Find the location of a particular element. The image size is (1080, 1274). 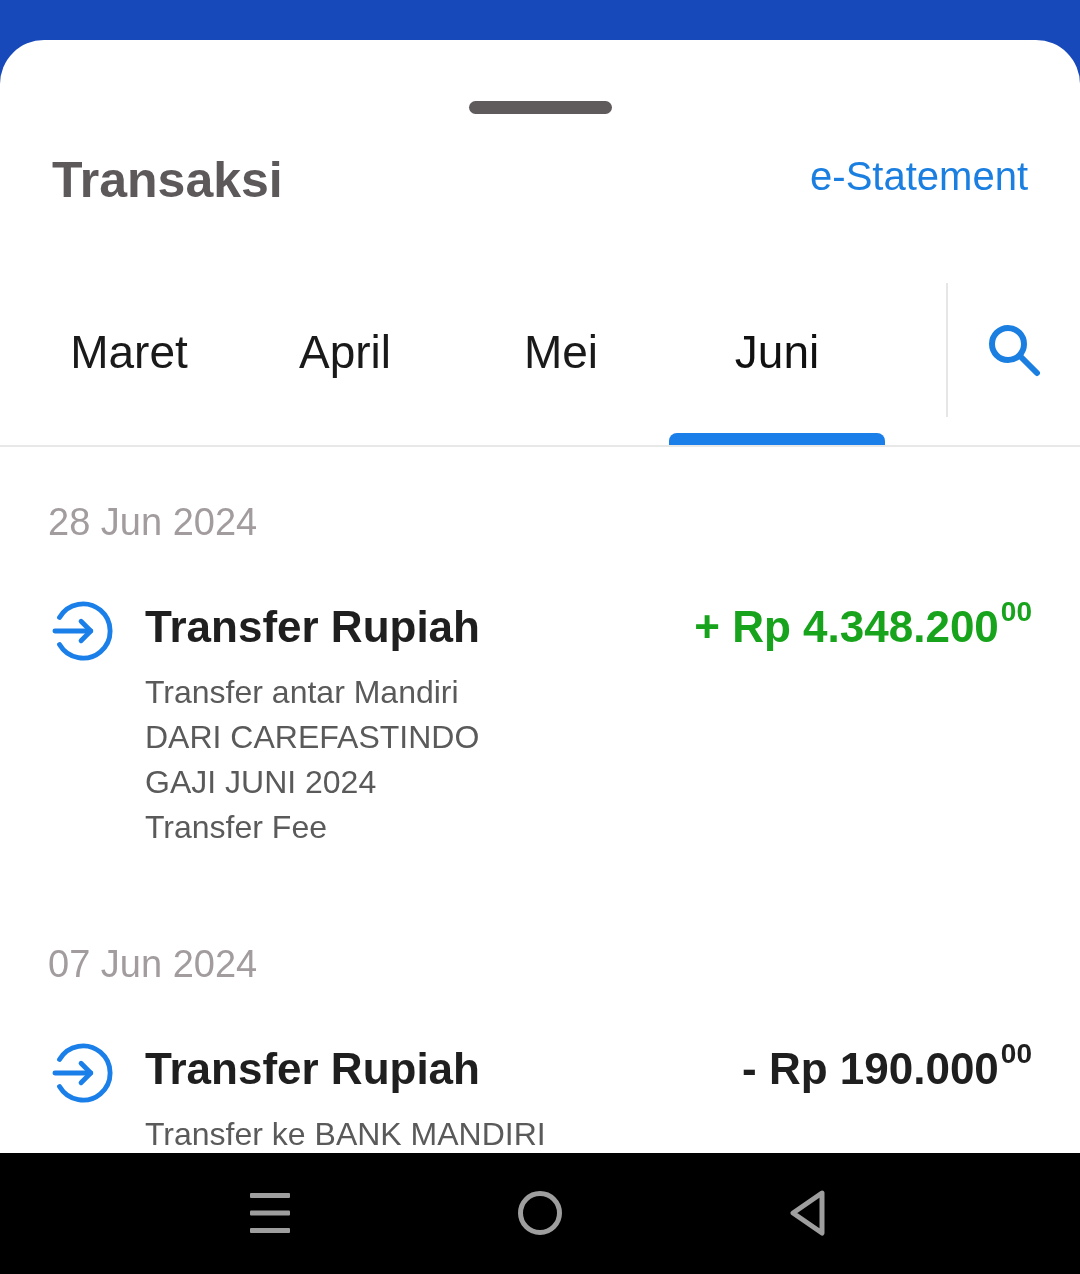

transaction-description: DARI CAREFASTINDO is located at coordinates (313, 737).